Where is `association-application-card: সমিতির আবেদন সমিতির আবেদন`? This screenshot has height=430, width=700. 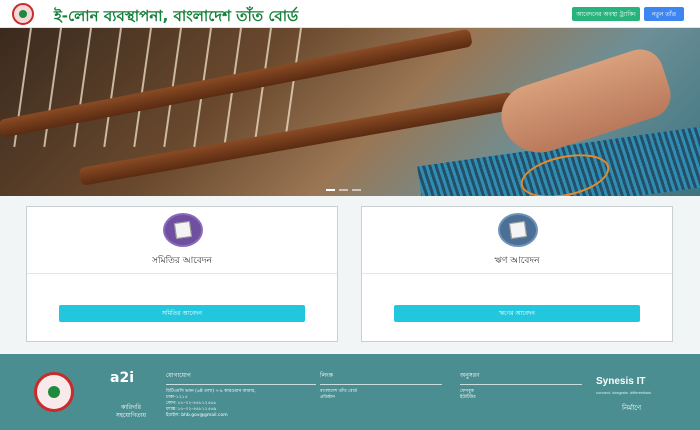 association-application-card: সমিতির আবেদন সমিতির আবেদন is located at coordinates (182, 274).